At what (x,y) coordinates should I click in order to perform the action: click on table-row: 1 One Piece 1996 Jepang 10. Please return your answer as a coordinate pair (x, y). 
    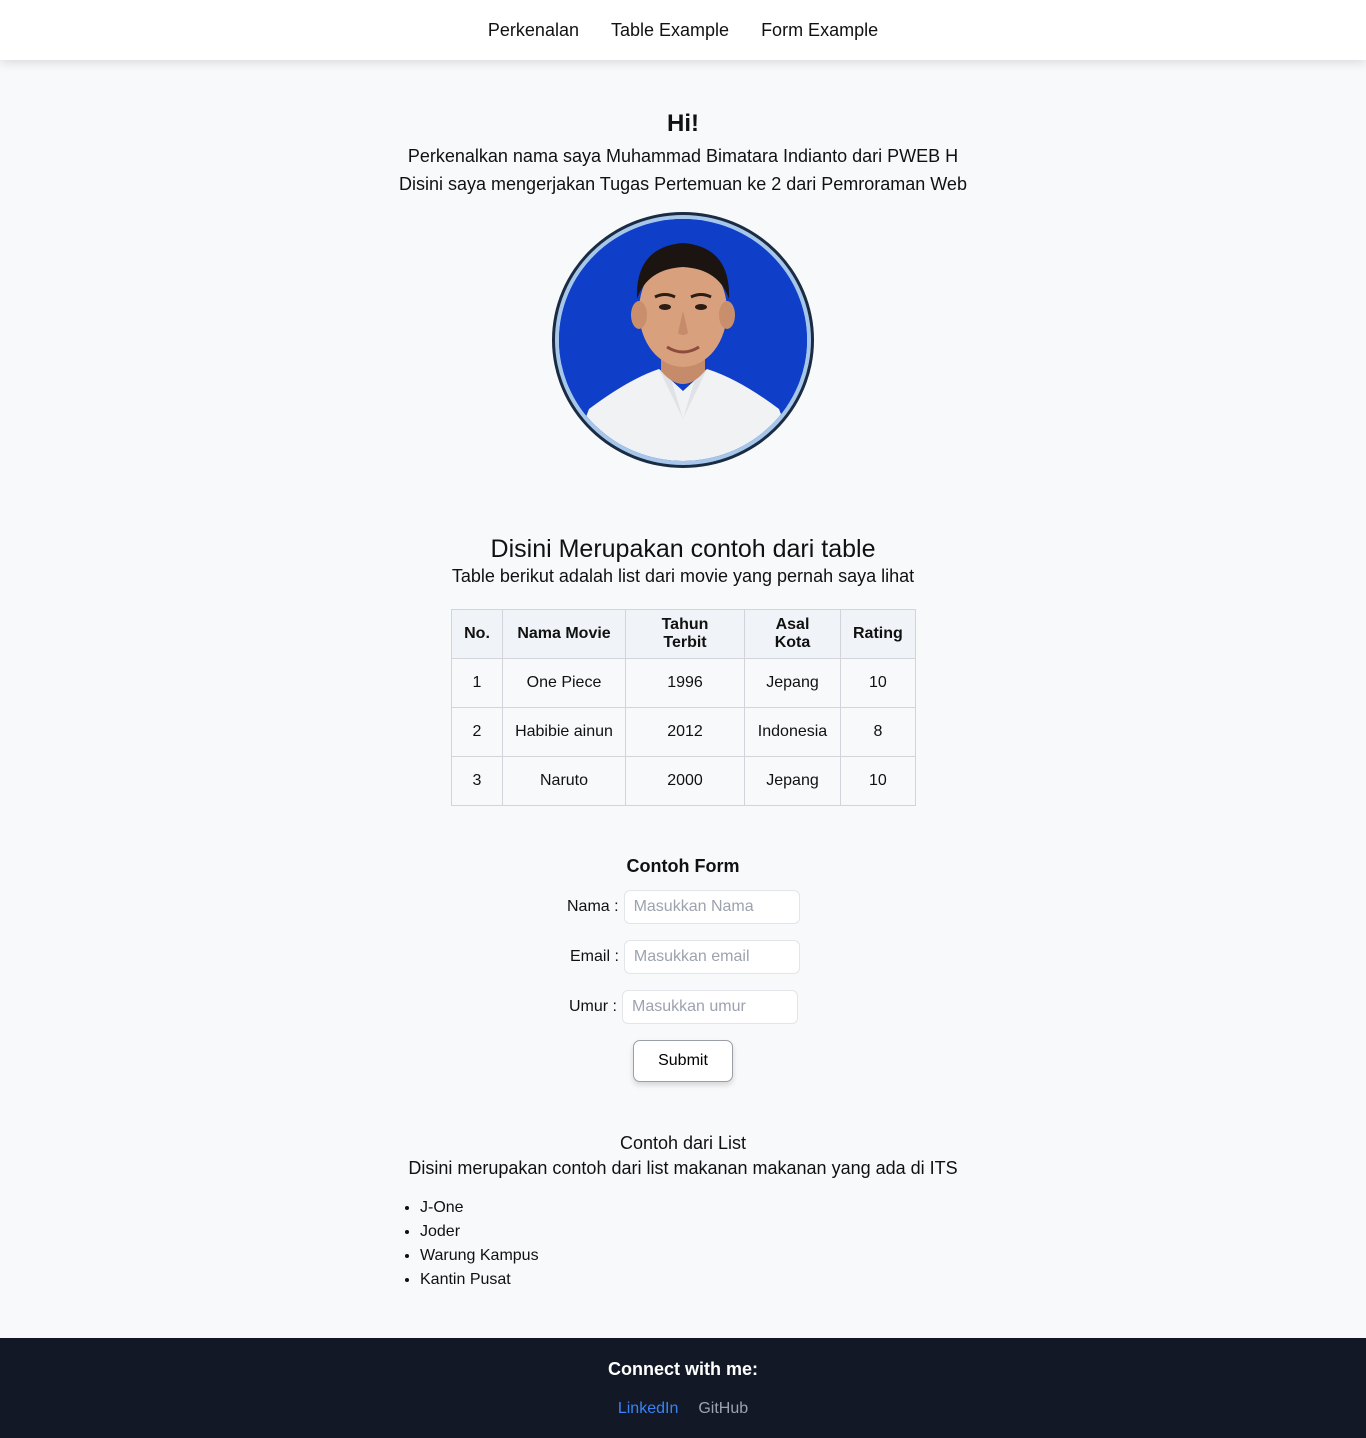
    Looking at the image, I should click on (683, 683).